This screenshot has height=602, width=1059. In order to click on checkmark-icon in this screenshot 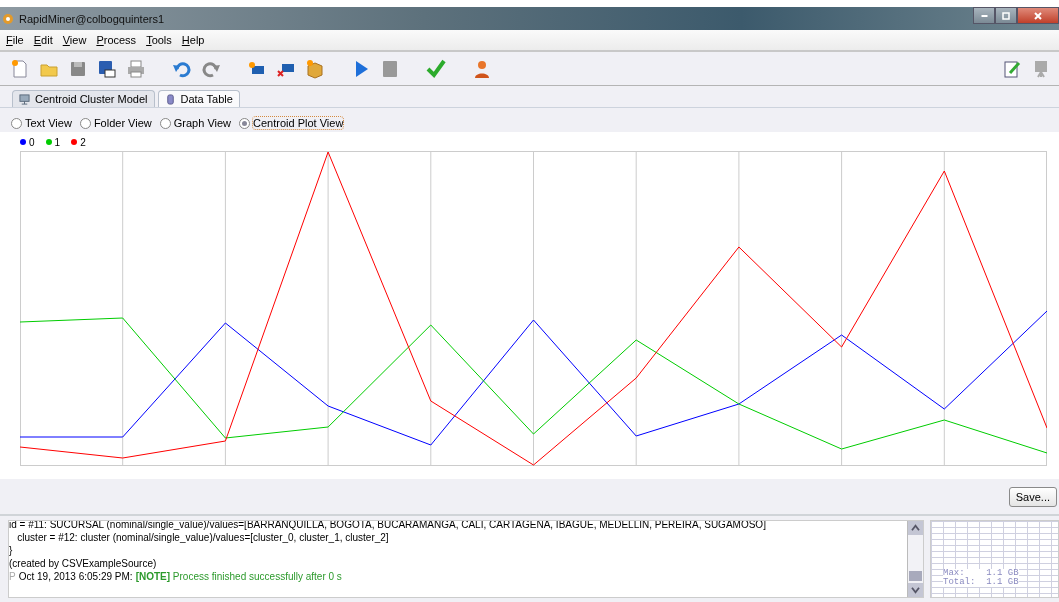, I will do `click(436, 68)`.